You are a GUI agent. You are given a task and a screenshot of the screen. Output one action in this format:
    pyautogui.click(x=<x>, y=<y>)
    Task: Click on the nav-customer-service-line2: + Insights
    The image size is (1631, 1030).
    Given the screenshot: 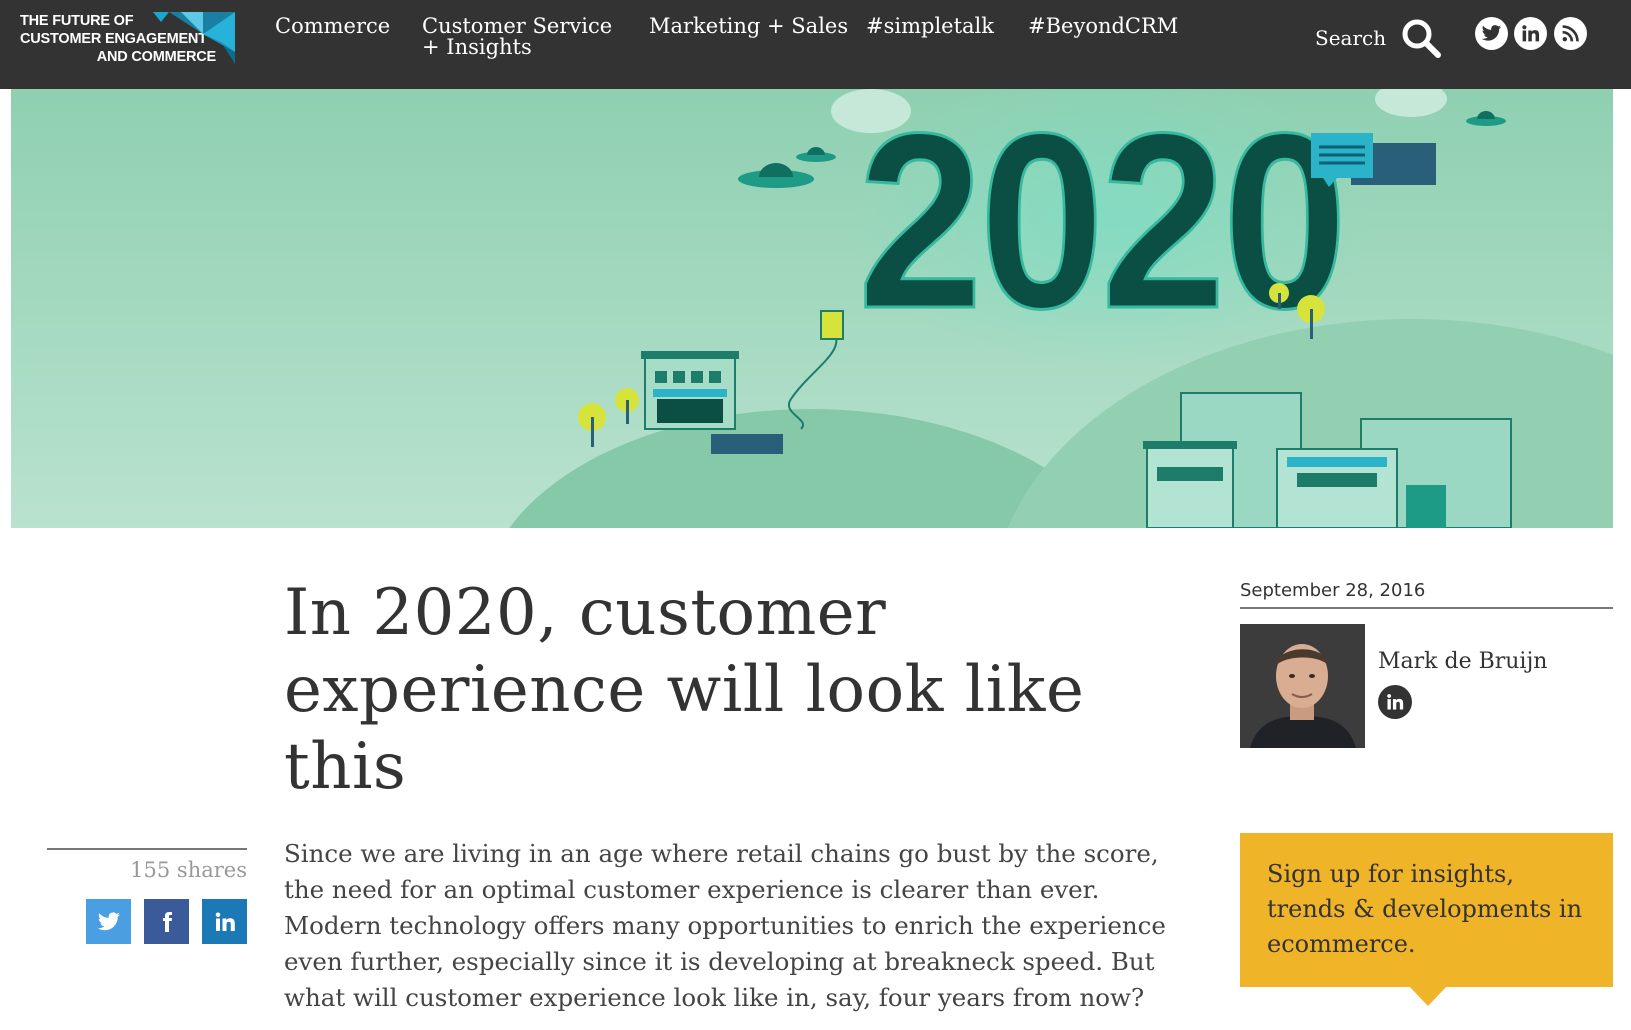 What is the action you would take?
    pyautogui.click(x=477, y=47)
    